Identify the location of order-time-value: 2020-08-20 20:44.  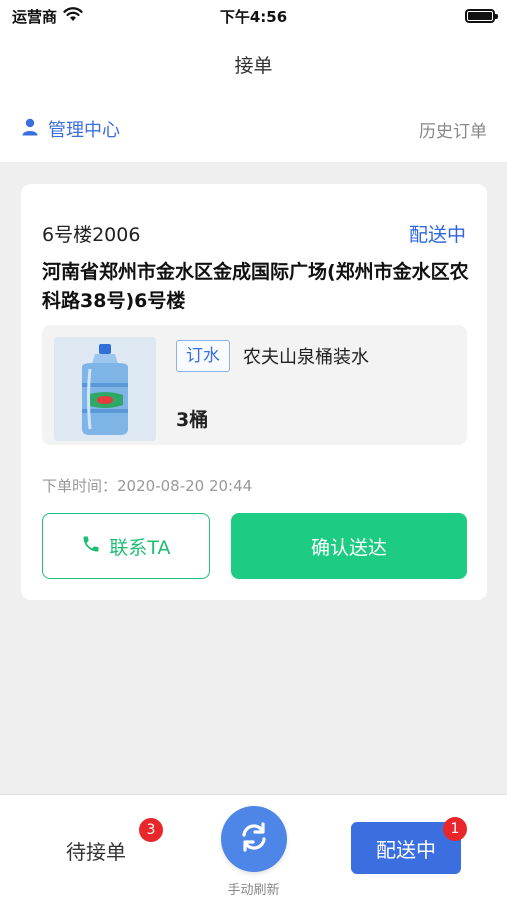
(185, 486).